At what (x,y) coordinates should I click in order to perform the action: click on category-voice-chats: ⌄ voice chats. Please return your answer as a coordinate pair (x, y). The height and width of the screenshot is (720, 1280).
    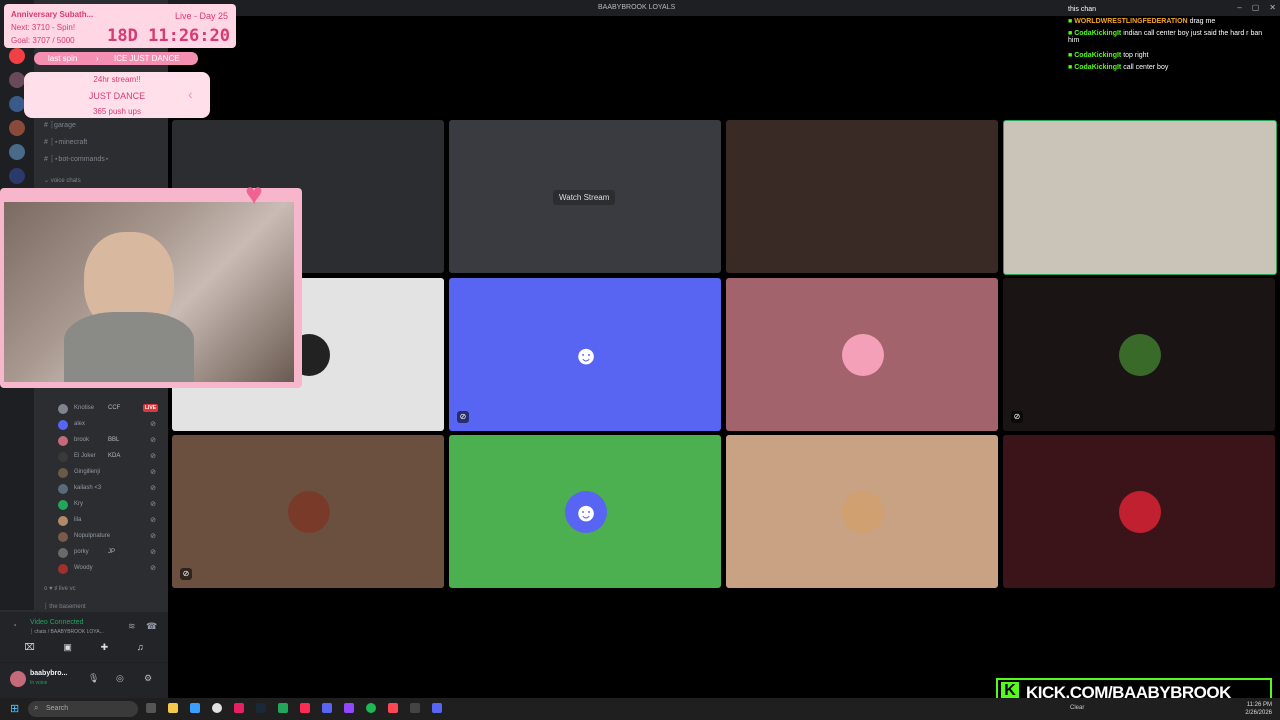
    Looking at the image, I should click on (62, 180).